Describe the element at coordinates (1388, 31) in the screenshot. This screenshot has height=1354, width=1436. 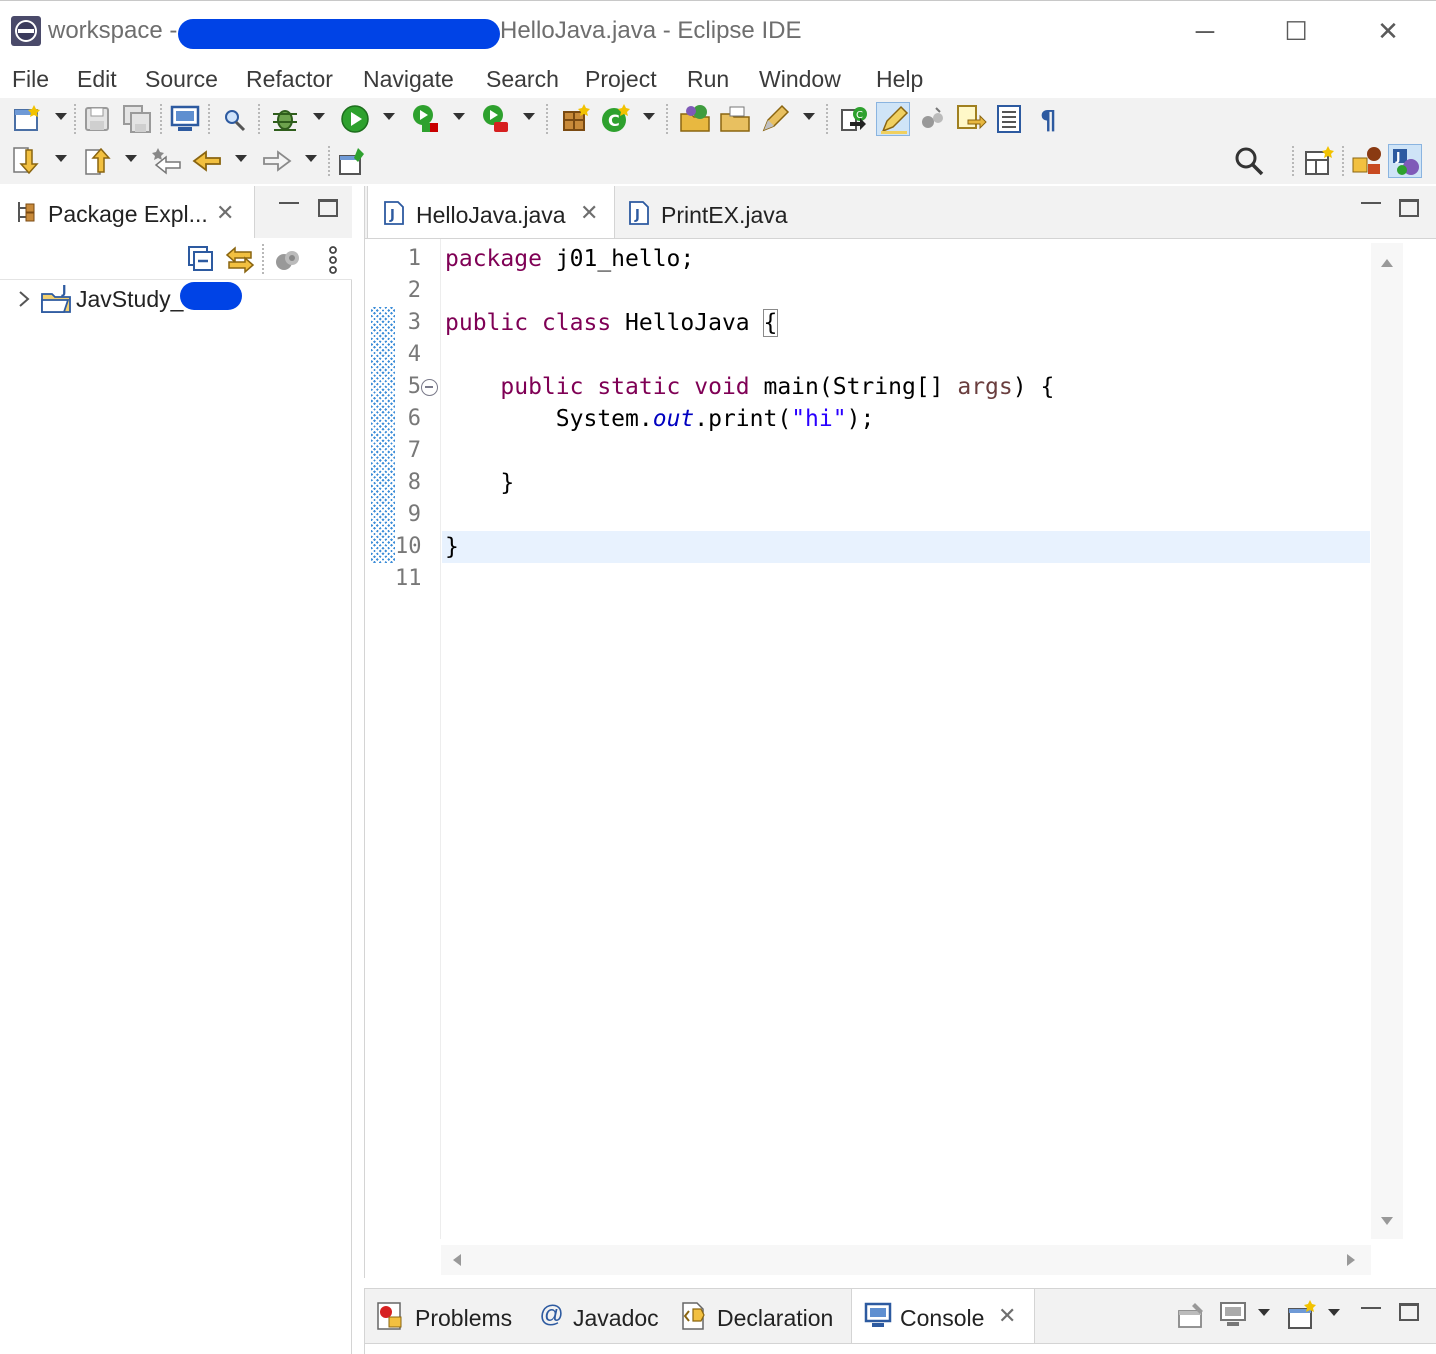
I see `close-window-button: ✕` at that location.